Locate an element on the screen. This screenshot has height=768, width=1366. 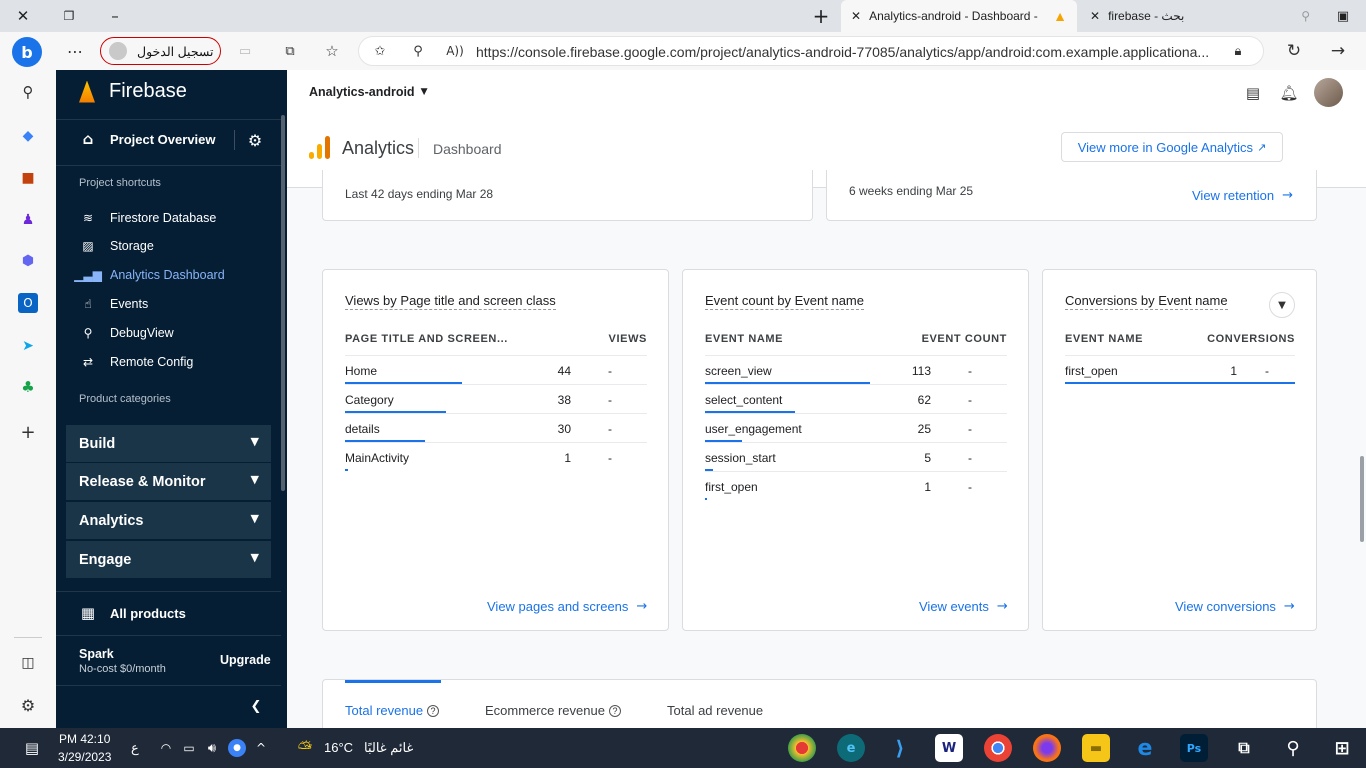
avatar is located at coordinates (1328, 92).